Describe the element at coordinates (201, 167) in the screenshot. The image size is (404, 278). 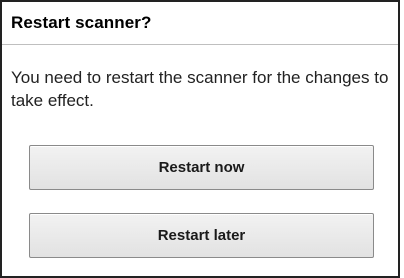
I see `restart-now-button: Restart now` at that location.